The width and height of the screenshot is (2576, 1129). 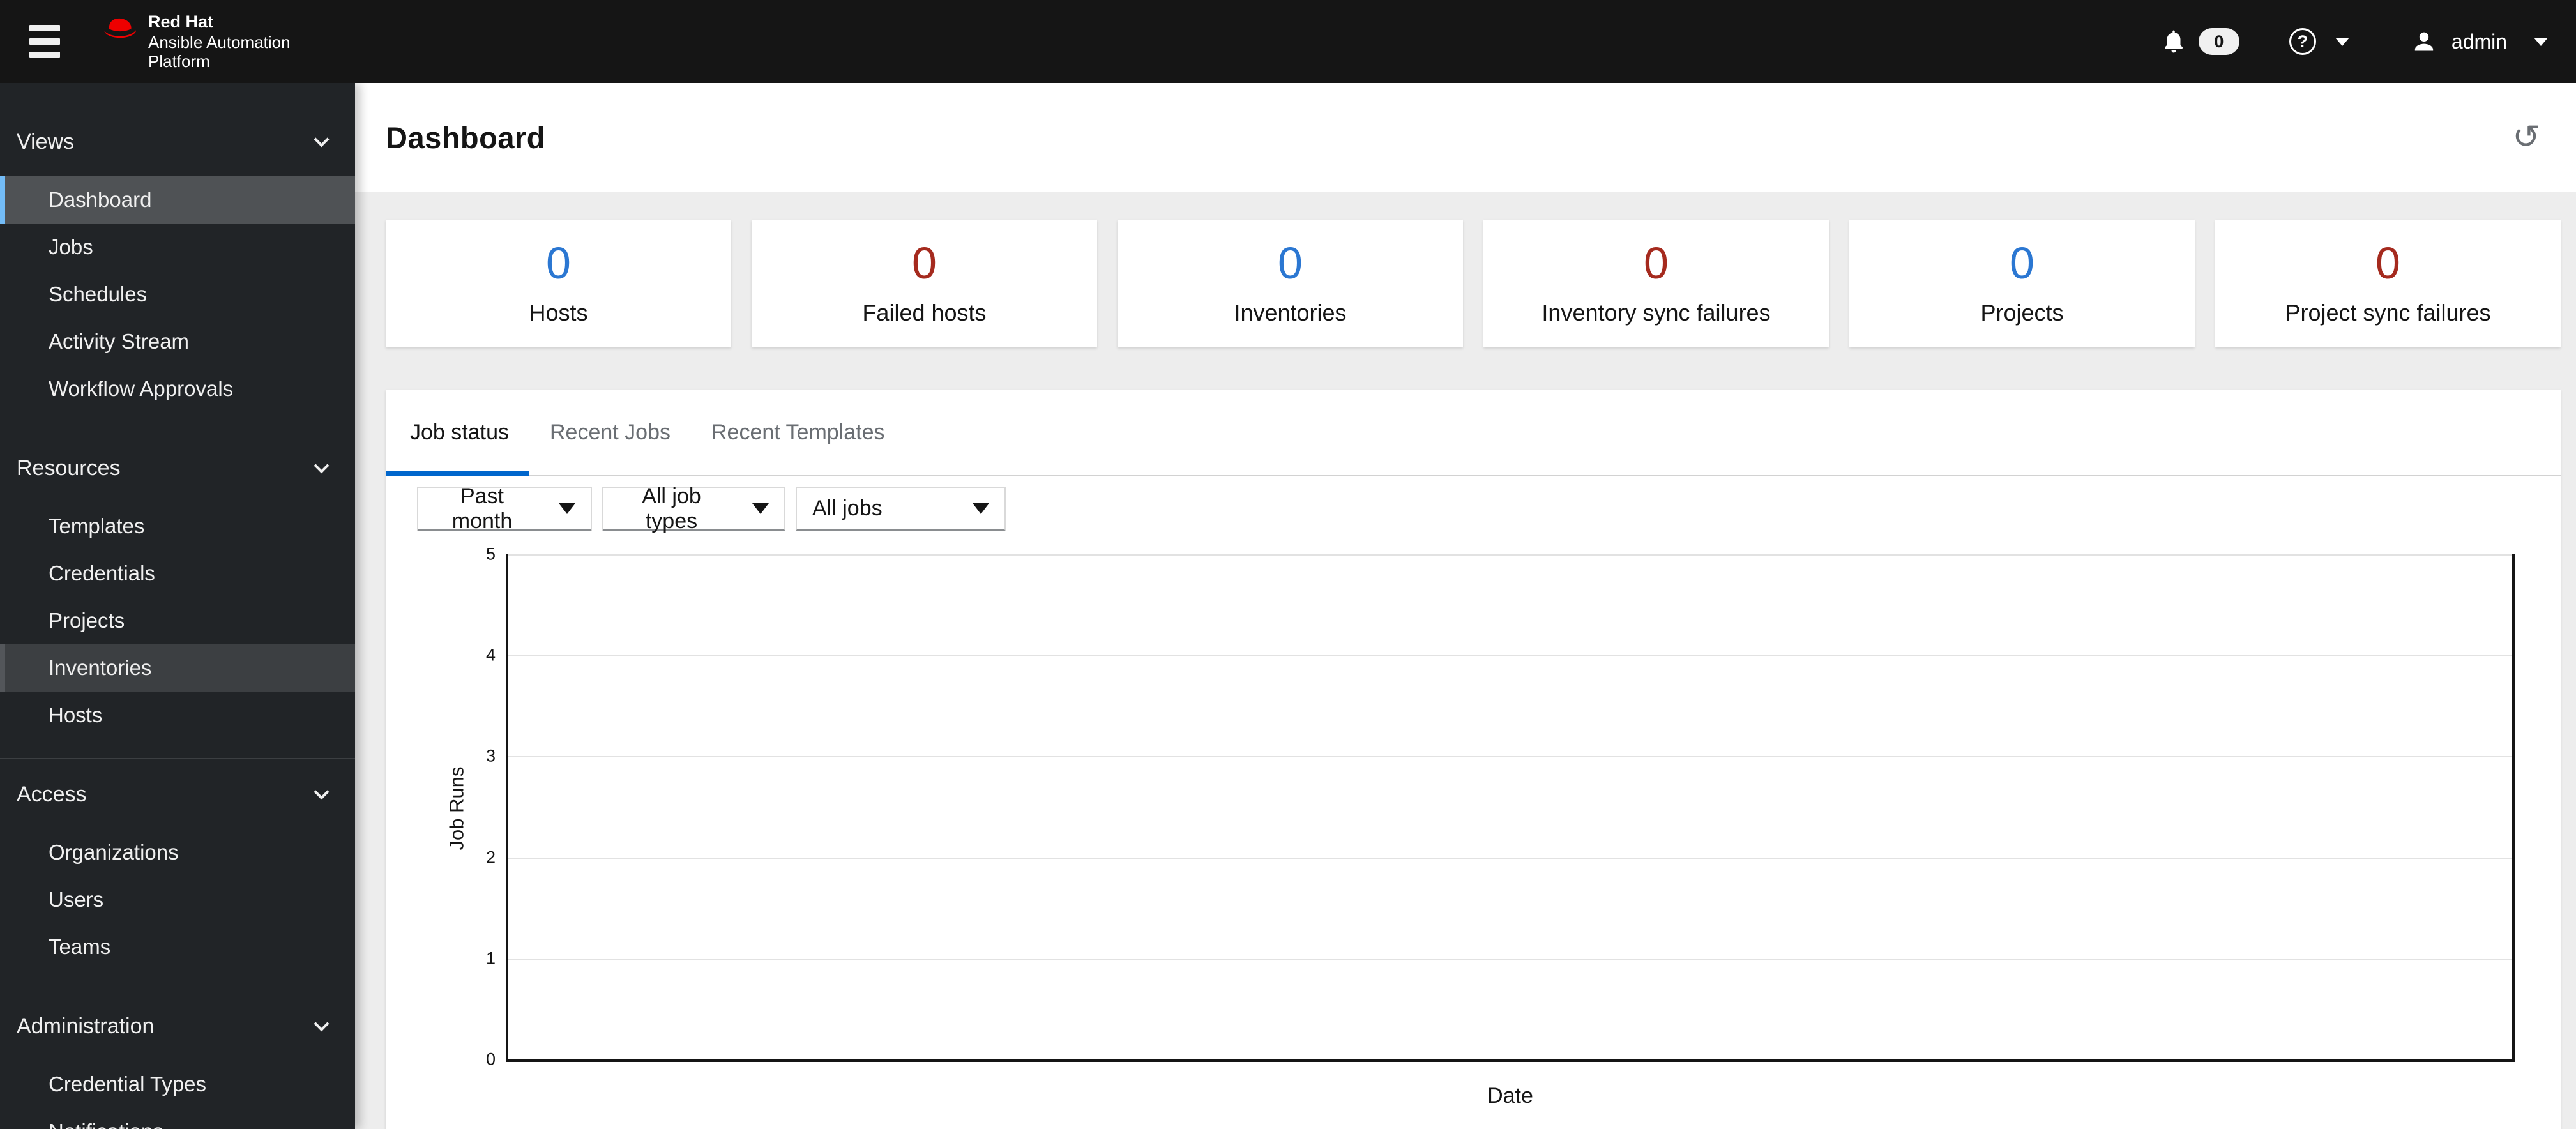 I want to click on help-menu: ?, so click(x=2319, y=41).